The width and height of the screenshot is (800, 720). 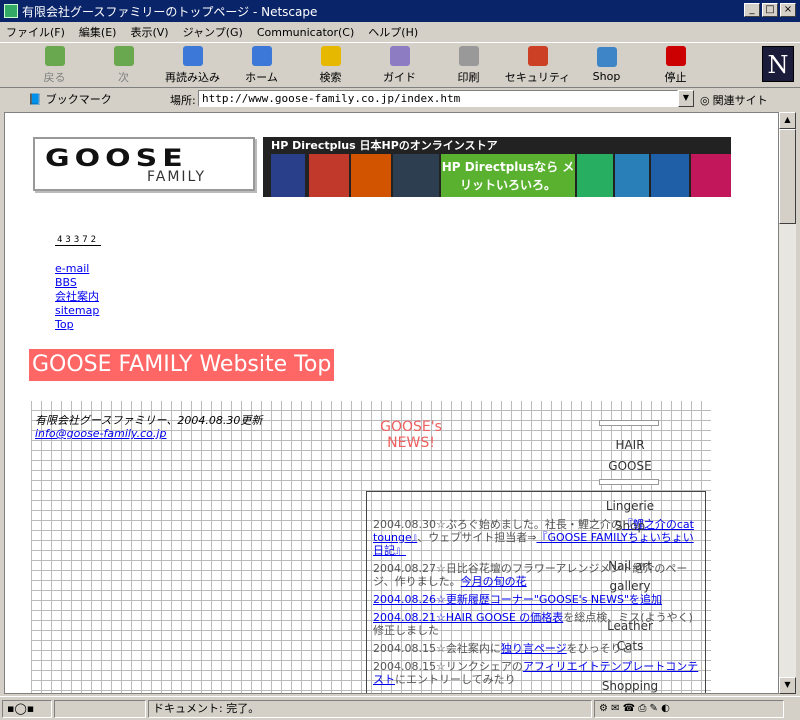 What do you see at coordinates (54, 55) in the screenshot?
I see `back-icon` at bounding box center [54, 55].